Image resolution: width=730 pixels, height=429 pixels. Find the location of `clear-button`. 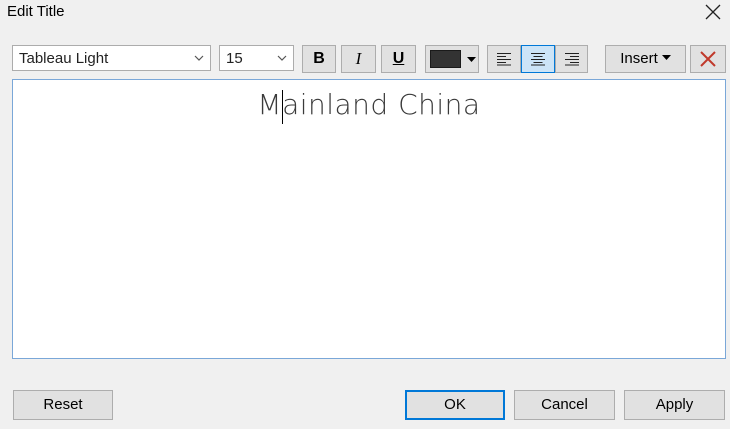

clear-button is located at coordinates (708, 59).